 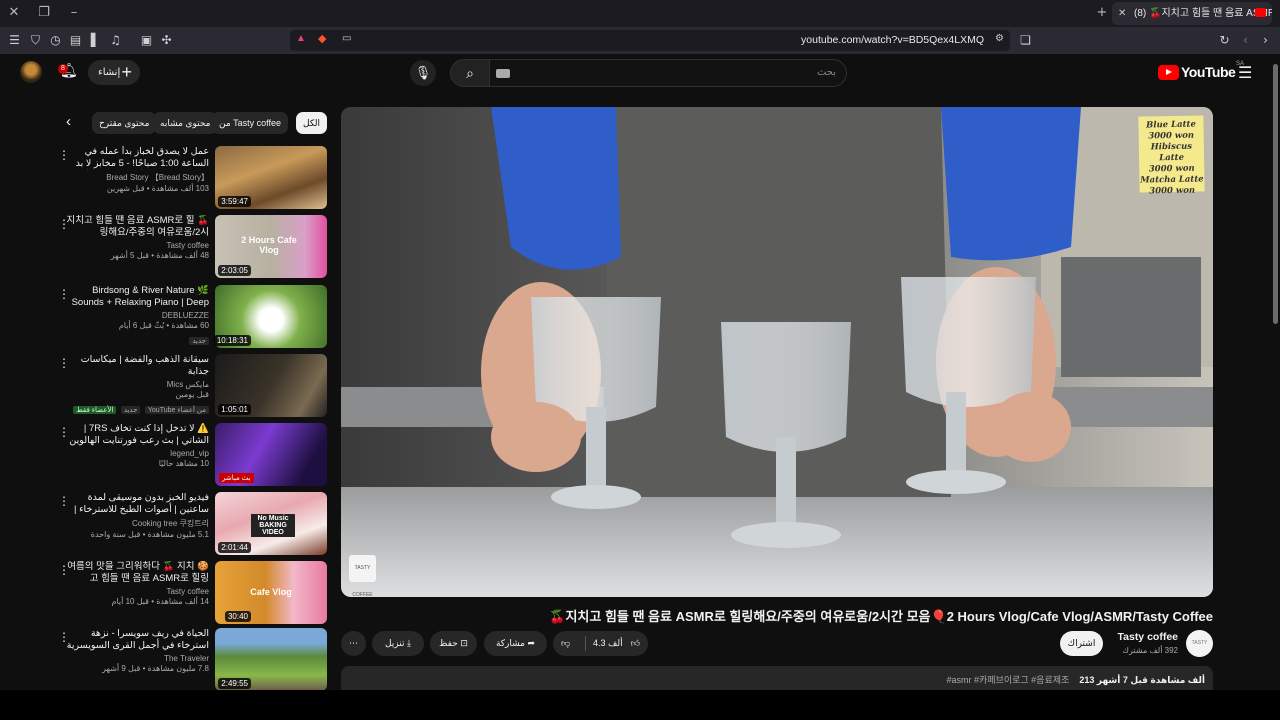 I want to click on chip-related: محتوى مشابه, so click(x=185, y=123).